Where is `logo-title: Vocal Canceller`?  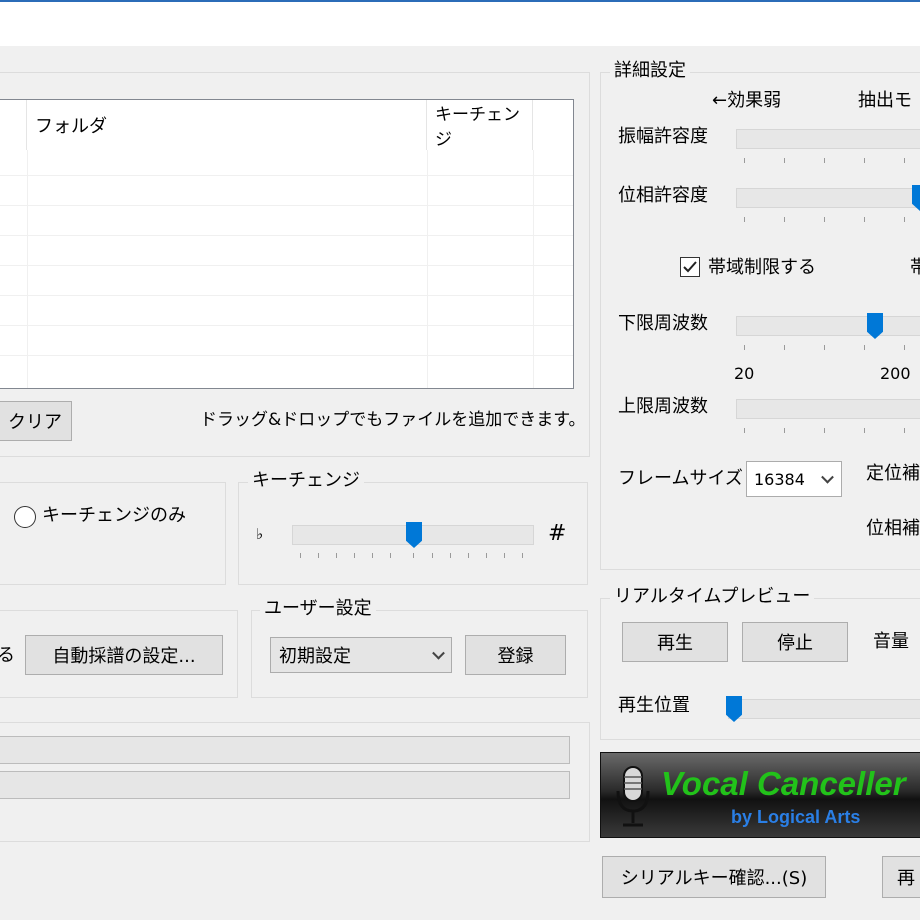
logo-title: Vocal Canceller is located at coordinates (783, 783).